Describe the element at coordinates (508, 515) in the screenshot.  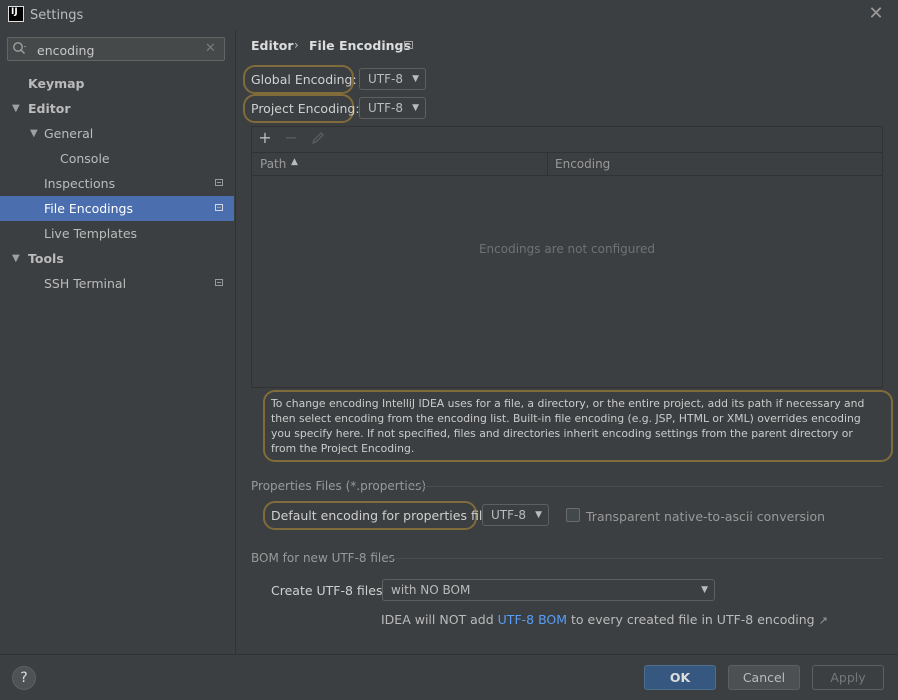
I see `properties-encoding-value: UTF-8` at that location.